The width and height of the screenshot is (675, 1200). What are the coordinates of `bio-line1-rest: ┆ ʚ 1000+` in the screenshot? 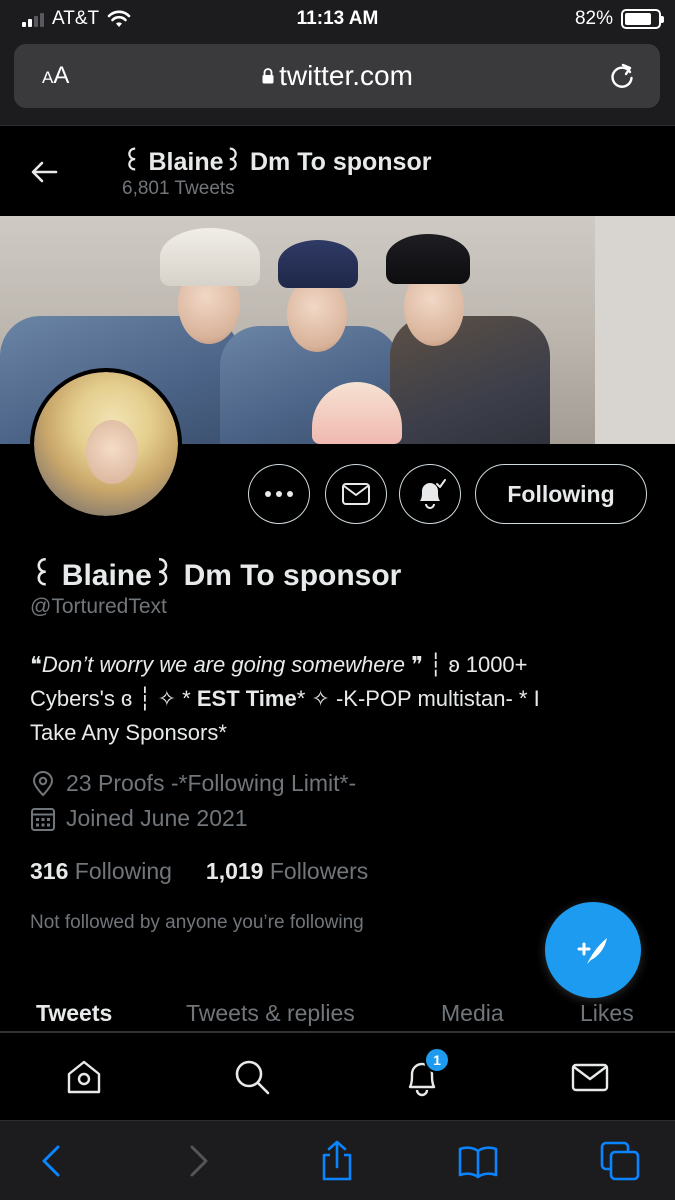 It's located at (475, 664).